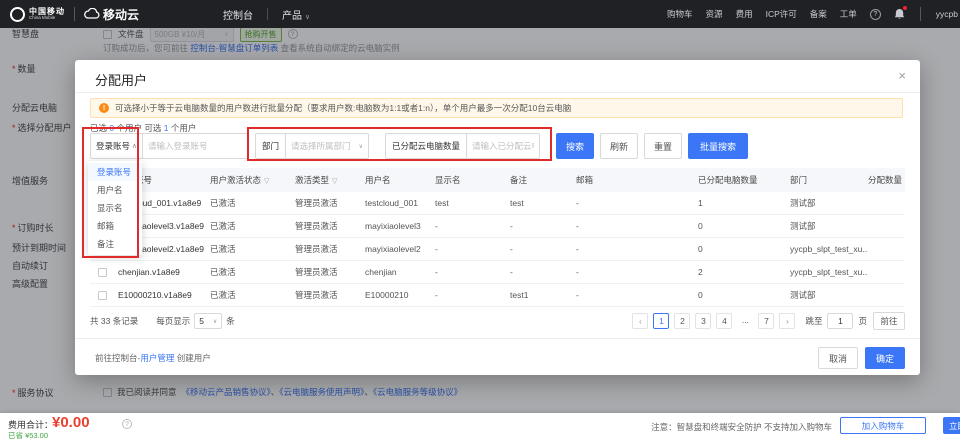 Image resolution: width=960 pixels, height=439 pixels. I want to click on pager: ‹ 1 2 3 4... 7 › 跳至 1 页 前往, so click(766, 321).